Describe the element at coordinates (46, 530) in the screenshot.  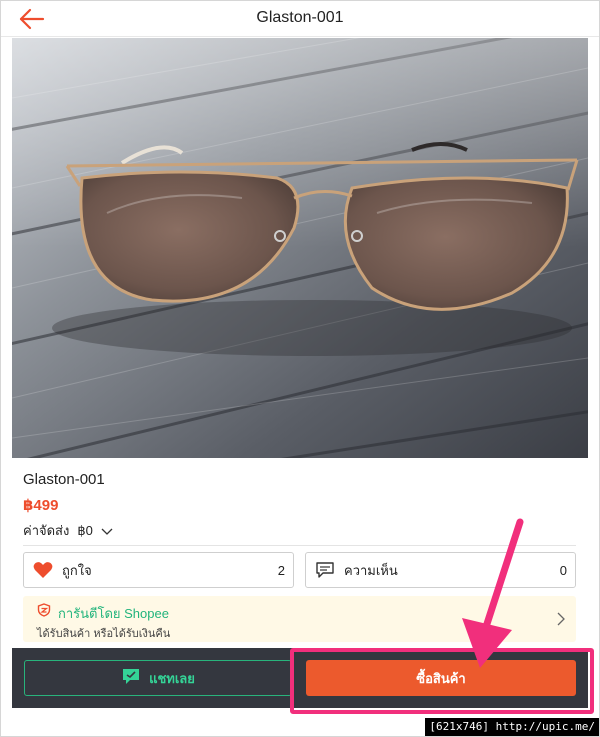
I see `shipping-label: ค่าจัดส่ง` at that location.